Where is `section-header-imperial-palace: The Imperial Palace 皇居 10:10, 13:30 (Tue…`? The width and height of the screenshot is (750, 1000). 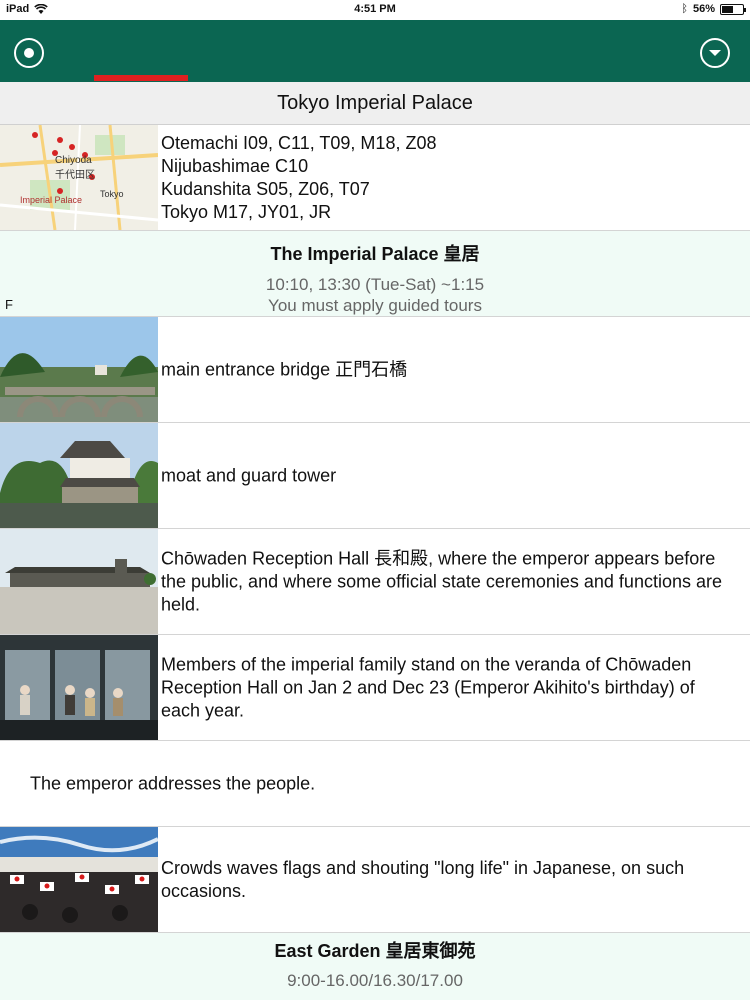
section-header-imperial-palace: The Imperial Palace 皇居 10:10, 13:30 (Tue… is located at coordinates (375, 274).